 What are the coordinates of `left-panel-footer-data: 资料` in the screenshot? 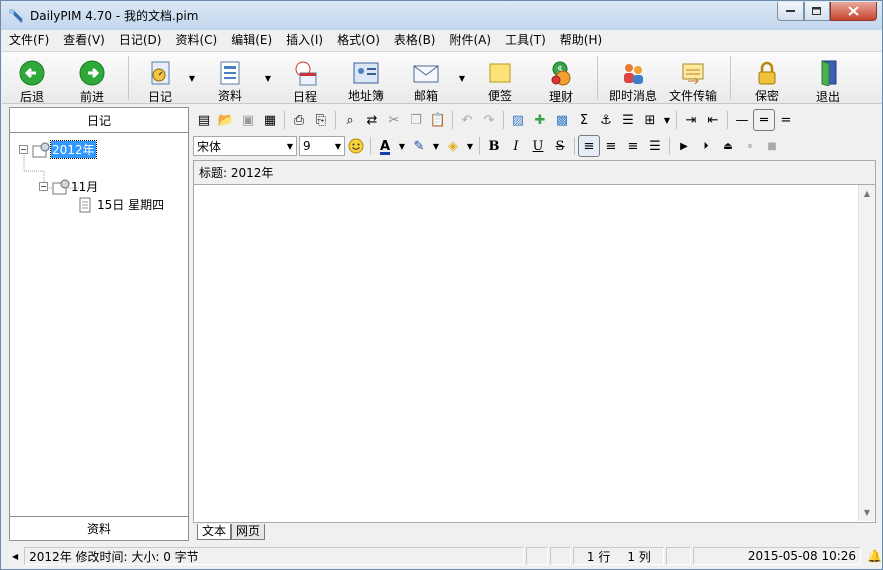 It's located at (99, 528).